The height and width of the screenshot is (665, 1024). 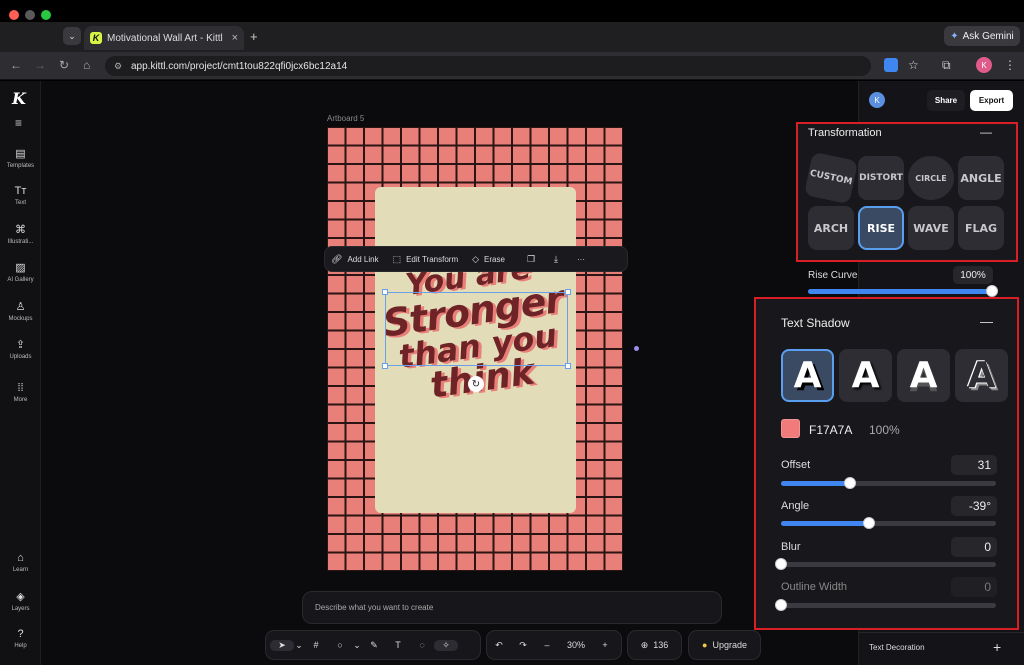 I want to click on shape-tool-icon: ○, so click(x=340, y=645).